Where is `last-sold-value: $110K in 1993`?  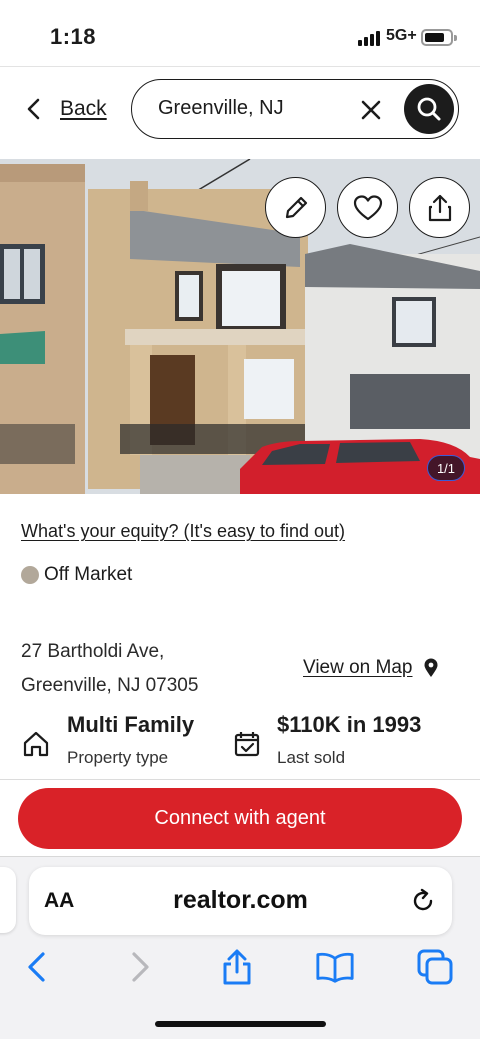
last-sold-value: $110K in 1993 is located at coordinates (349, 724).